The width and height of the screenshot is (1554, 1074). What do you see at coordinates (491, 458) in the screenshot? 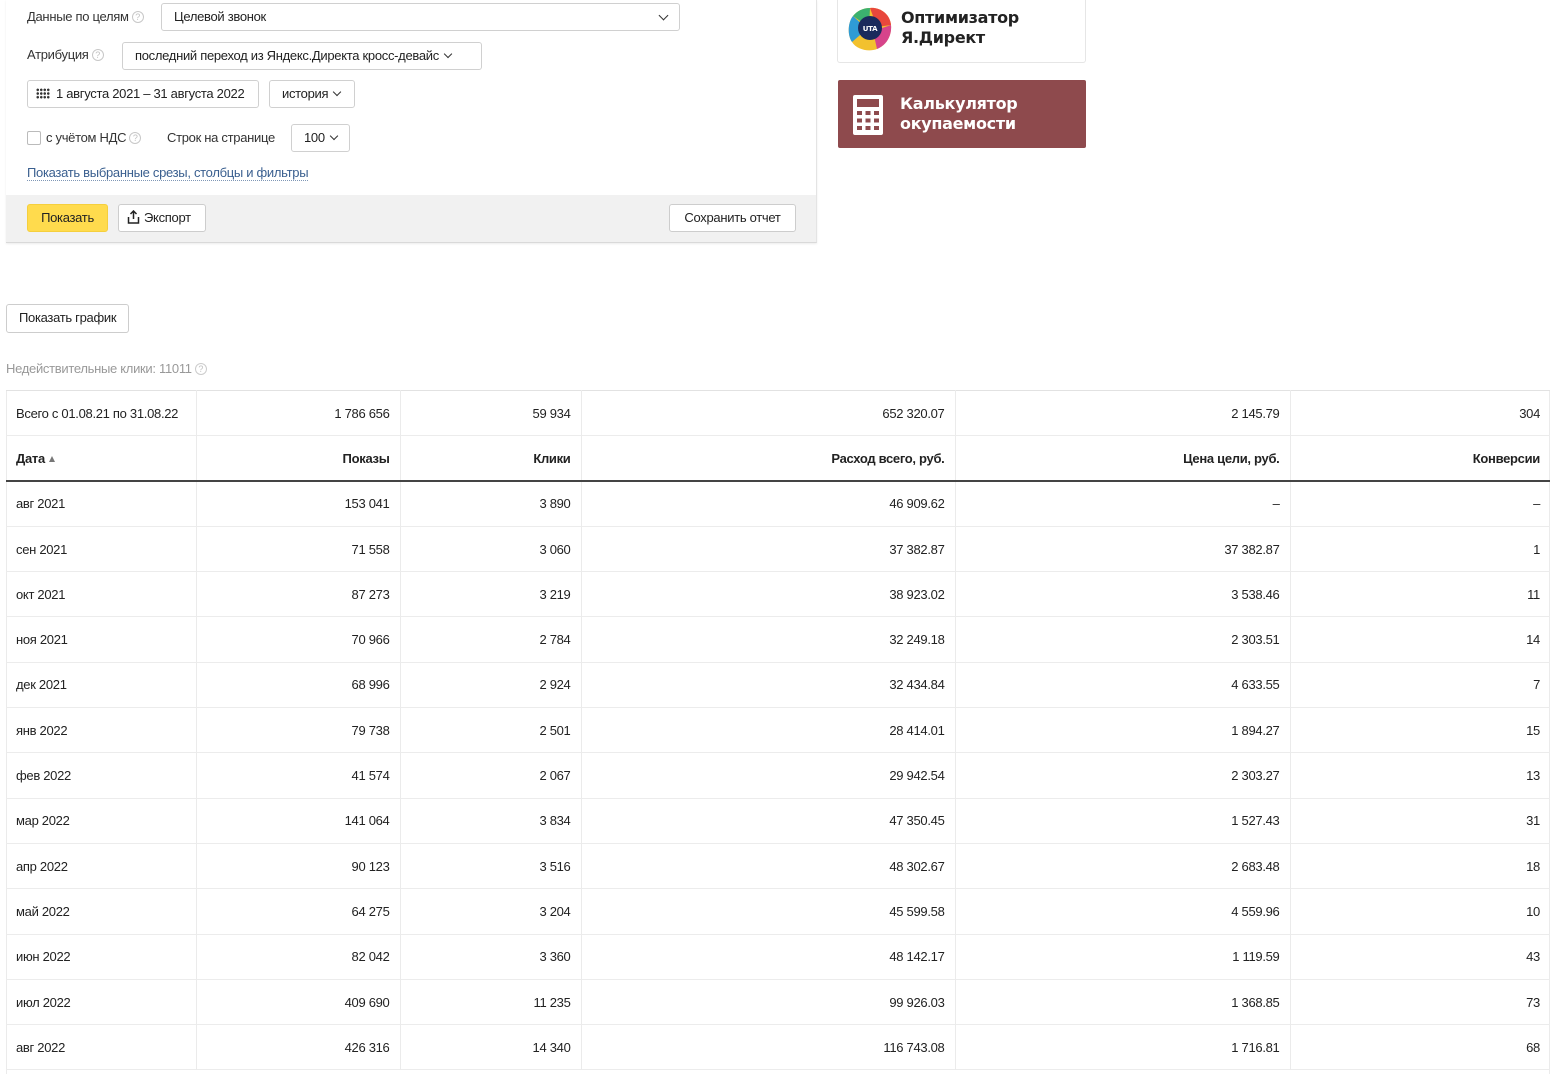
I see `column-header-clicks: Клики` at bounding box center [491, 458].